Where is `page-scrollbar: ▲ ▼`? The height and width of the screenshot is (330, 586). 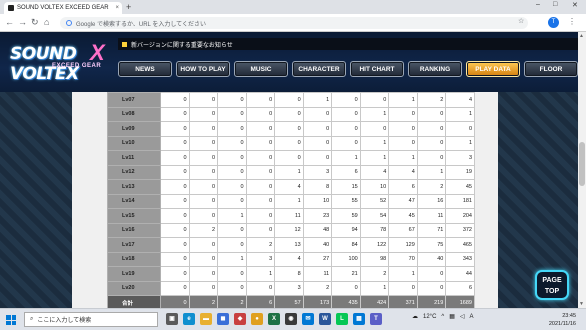
page-scrollbar: ▲ ▼ is located at coordinates (582, 170).